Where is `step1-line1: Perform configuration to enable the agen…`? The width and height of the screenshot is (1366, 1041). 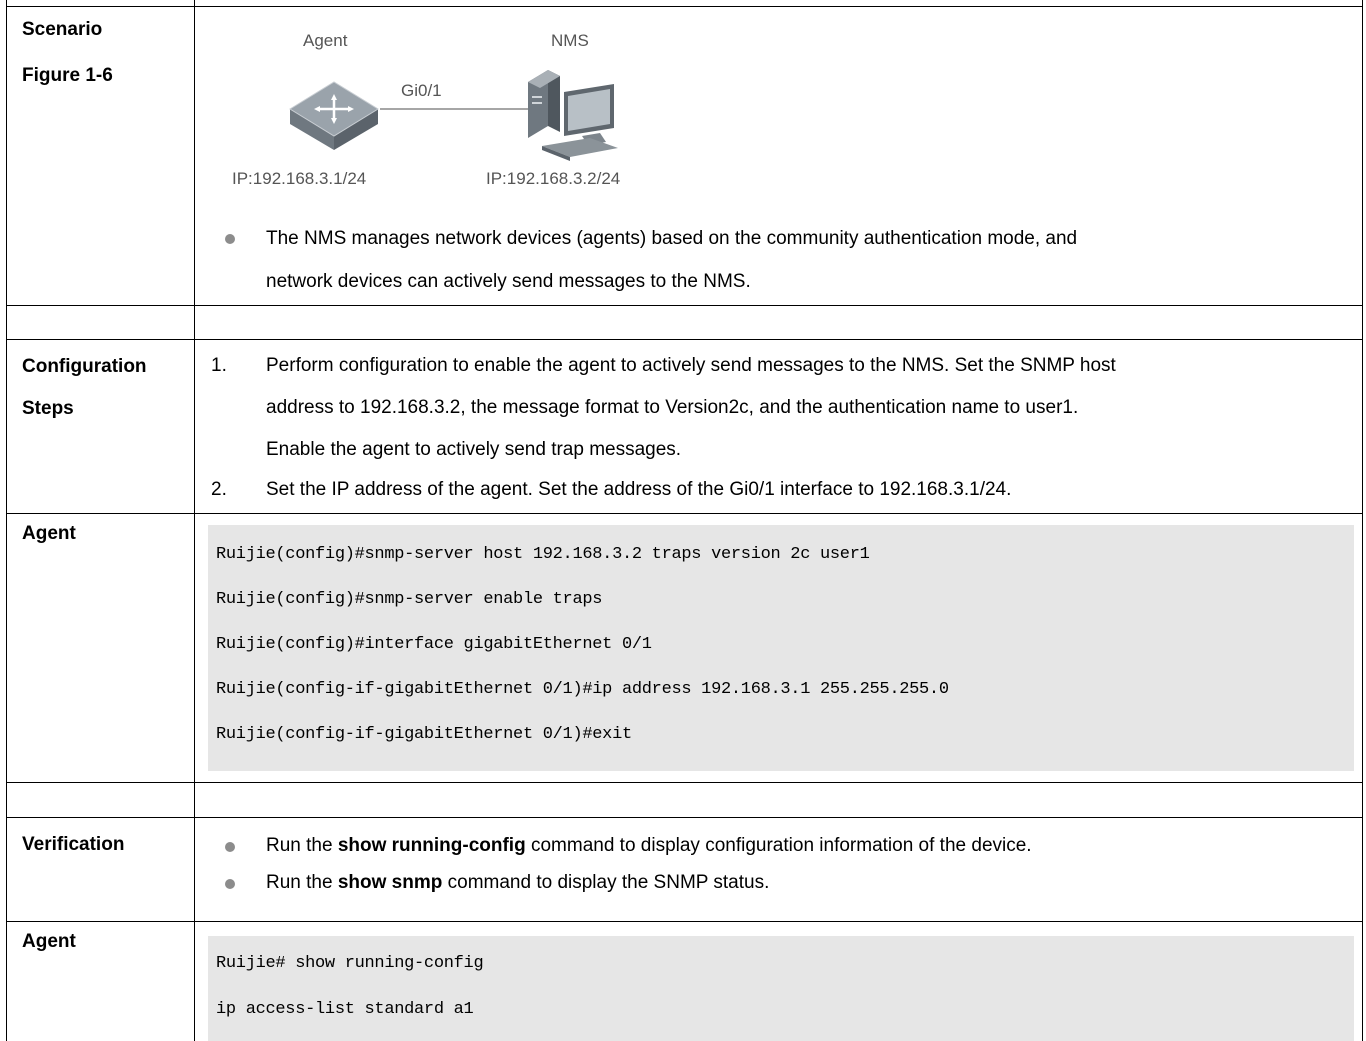 step1-line1: Perform configuration to enable the agen… is located at coordinates (691, 365).